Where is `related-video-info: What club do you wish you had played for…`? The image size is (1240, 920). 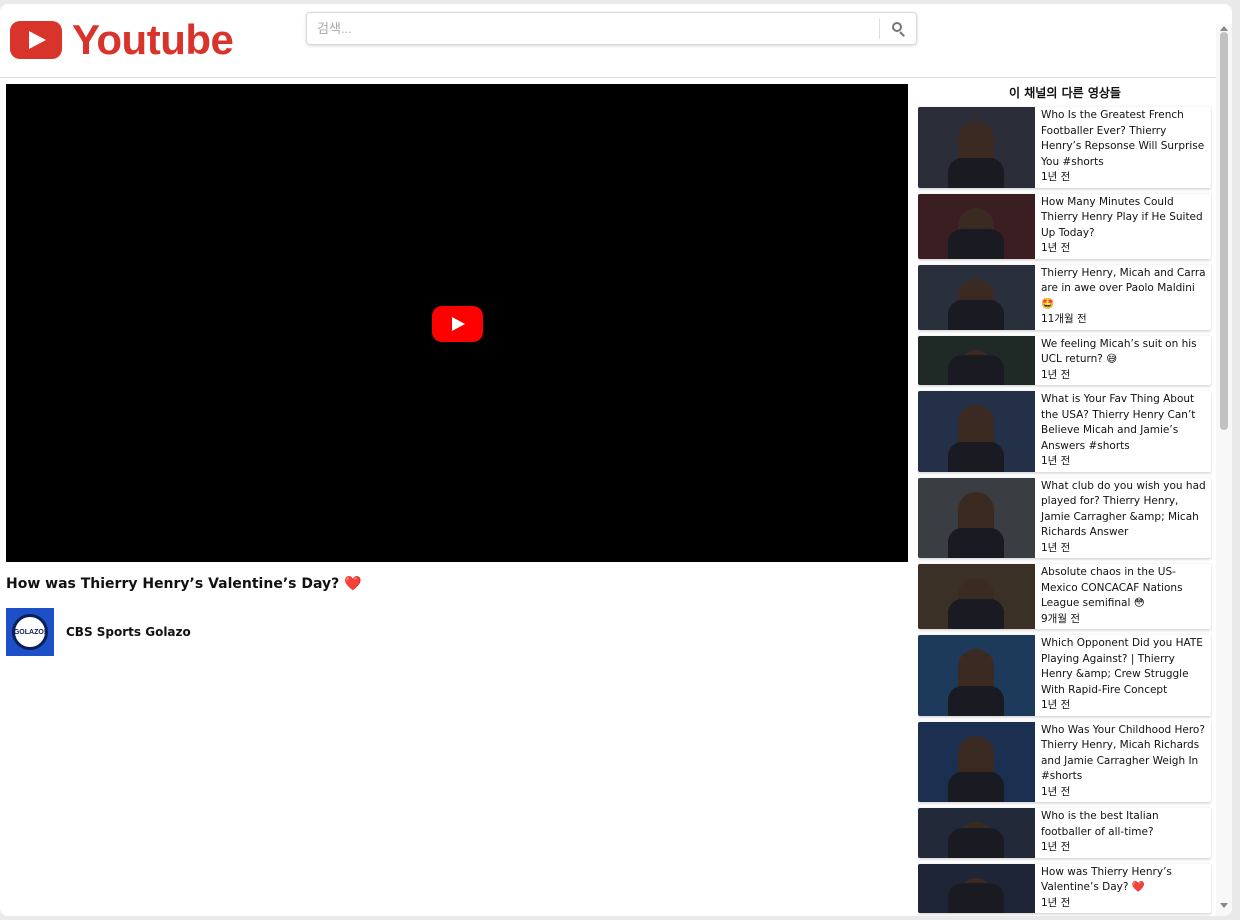 related-video-info: What club do you wish you had played for… is located at coordinates (1123, 518).